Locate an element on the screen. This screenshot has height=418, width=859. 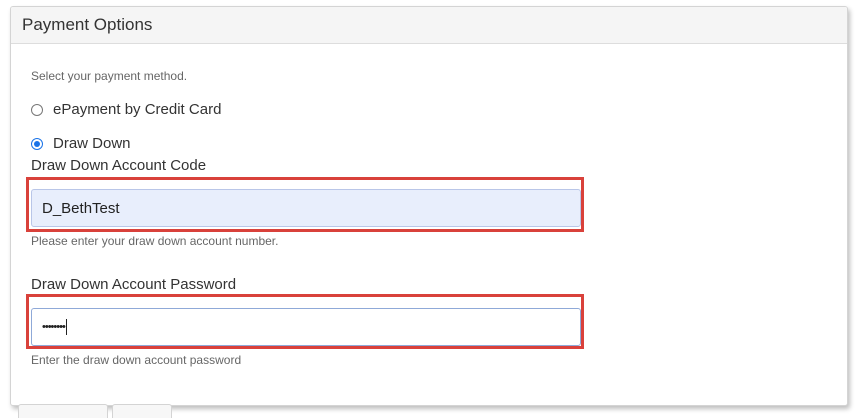
panel-header: Payment Options is located at coordinates (429, 25).